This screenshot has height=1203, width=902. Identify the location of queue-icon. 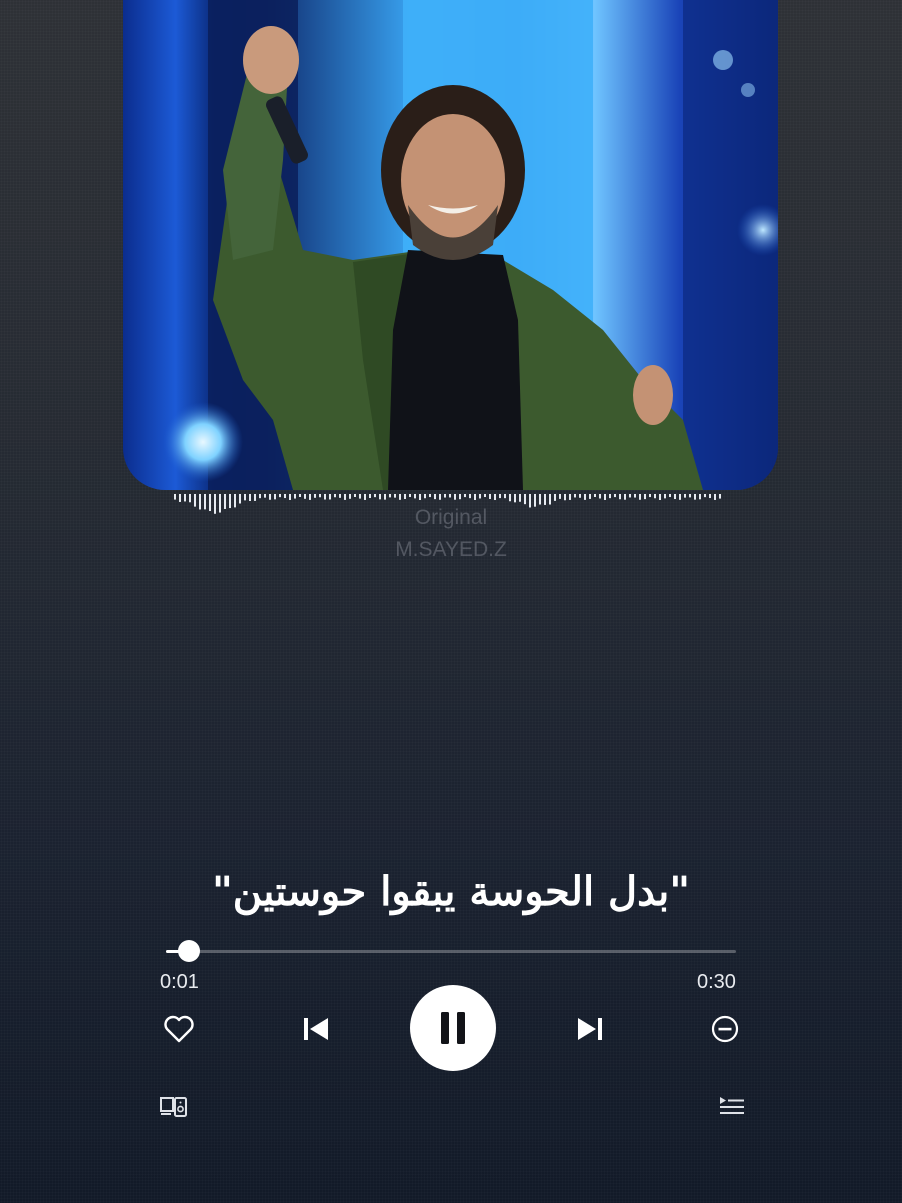
(732, 1105).